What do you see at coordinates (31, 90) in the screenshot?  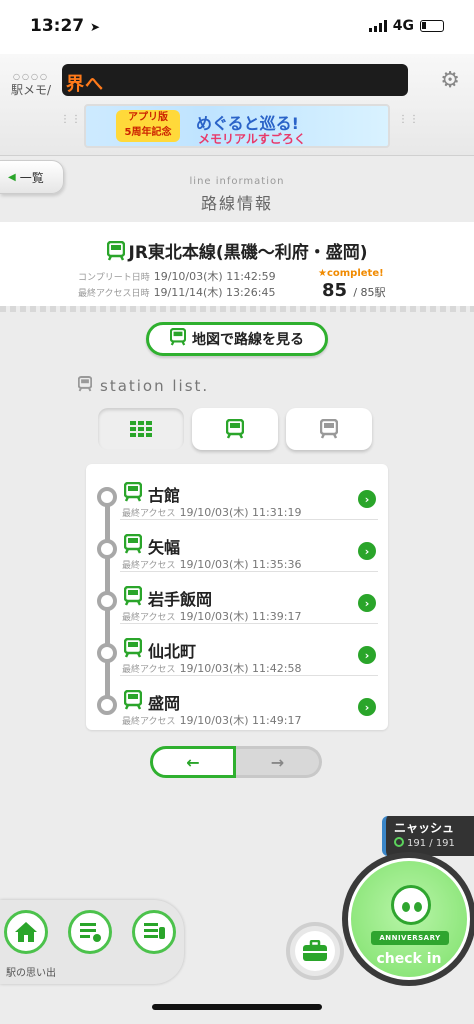 I see `logo-text: 駅メモ/` at bounding box center [31, 90].